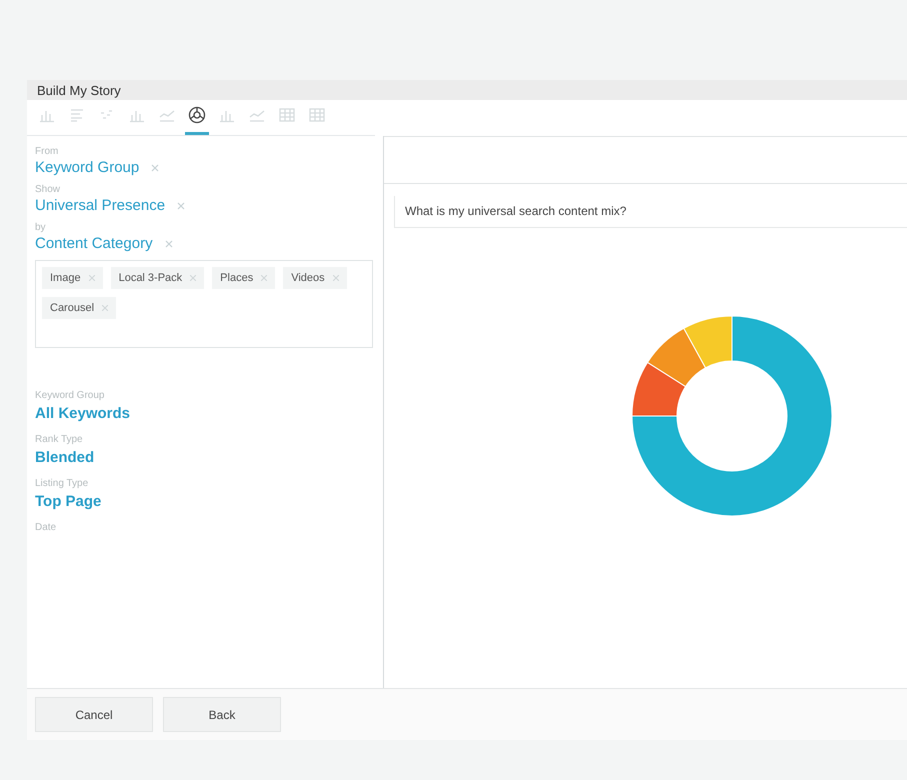 The image size is (907, 780). What do you see at coordinates (79, 90) in the screenshot?
I see `window-title: Build My Story` at bounding box center [79, 90].